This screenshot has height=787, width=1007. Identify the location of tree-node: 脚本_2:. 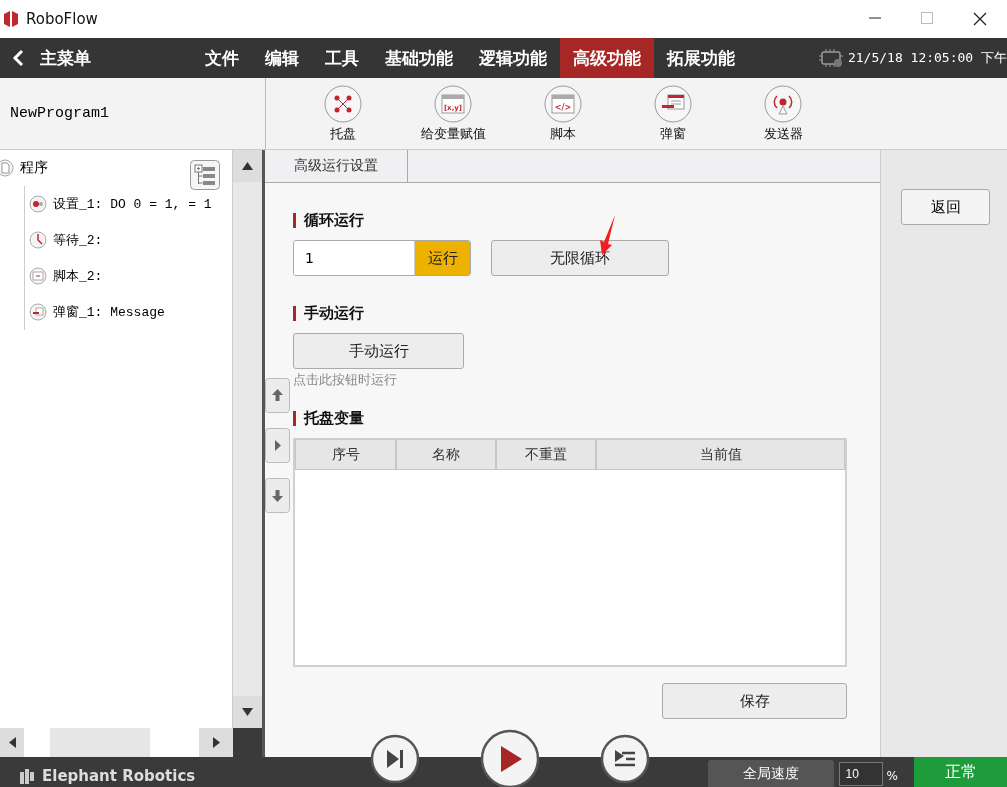
(78, 276).